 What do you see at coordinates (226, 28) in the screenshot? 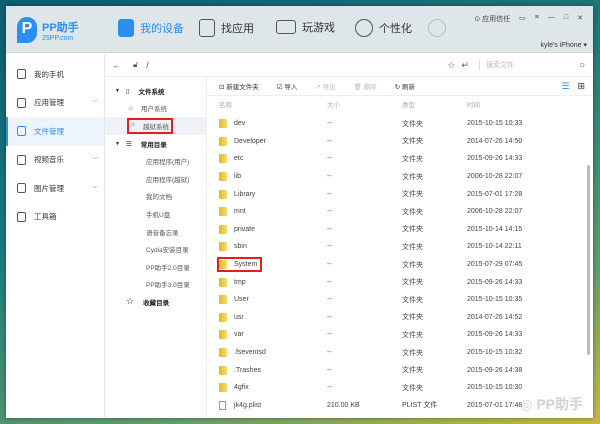
I see `nav-find-apps: 找应用` at bounding box center [226, 28].